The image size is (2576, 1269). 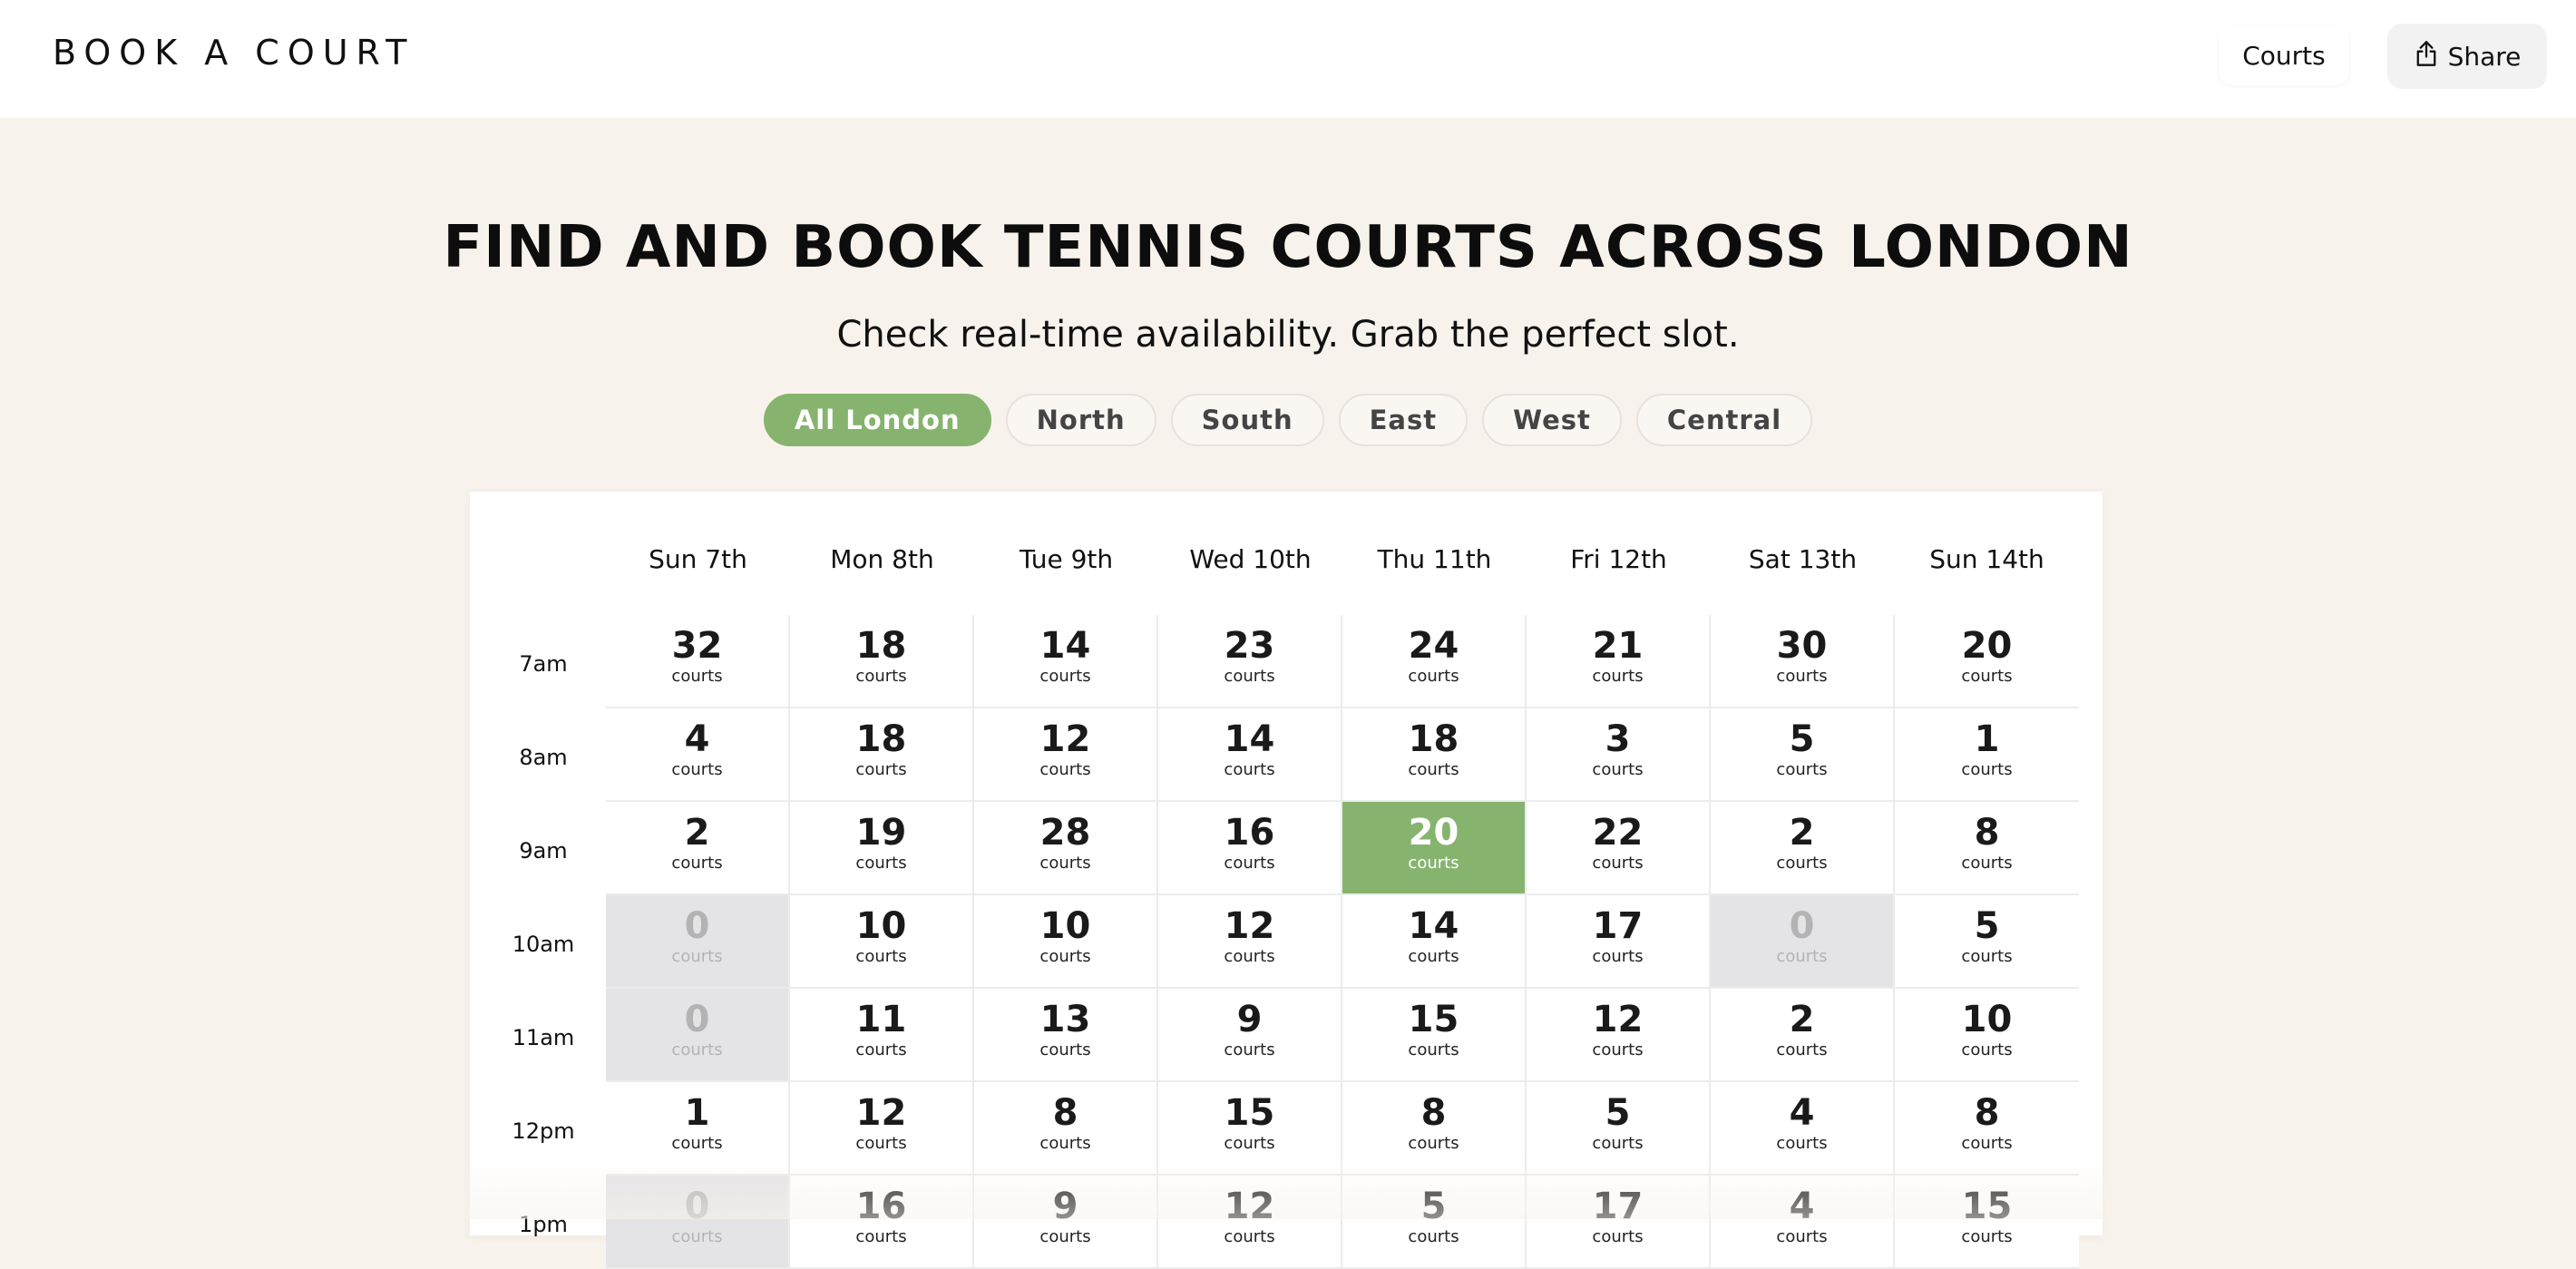 I want to click on day-header: Wed 10th, so click(x=1250, y=559).